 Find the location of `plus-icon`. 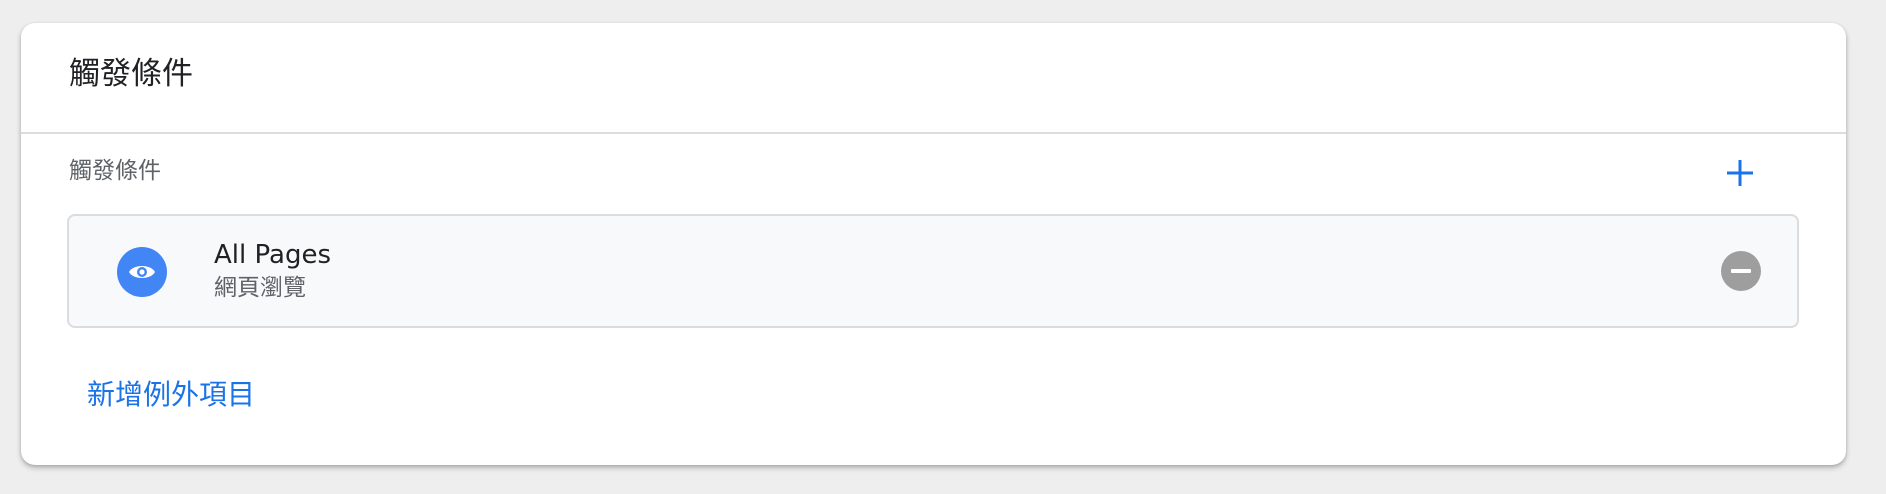

plus-icon is located at coordinates (1740, 173).